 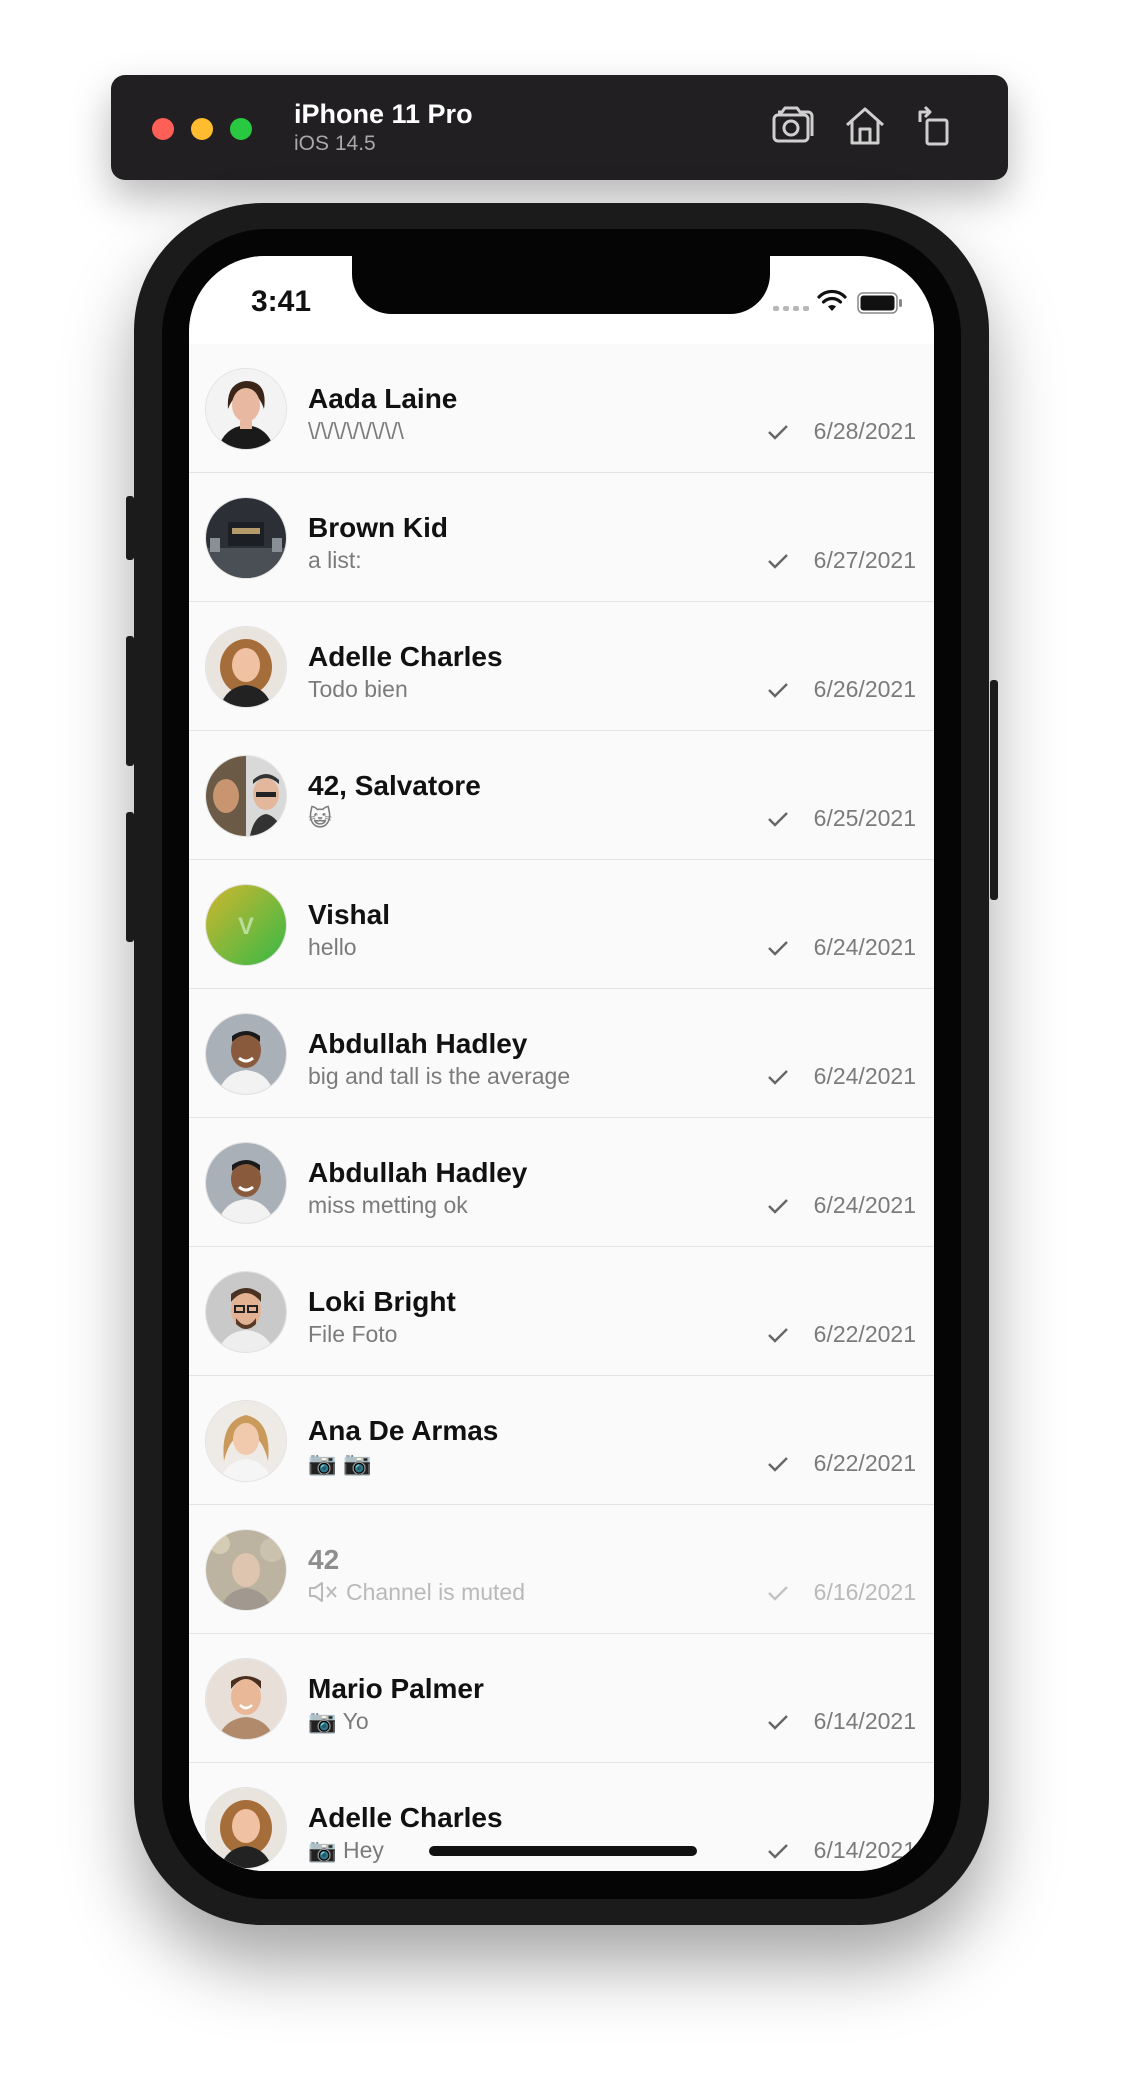 I want to click on message-date: 6/16/2021, so click(x=864, y=1592).